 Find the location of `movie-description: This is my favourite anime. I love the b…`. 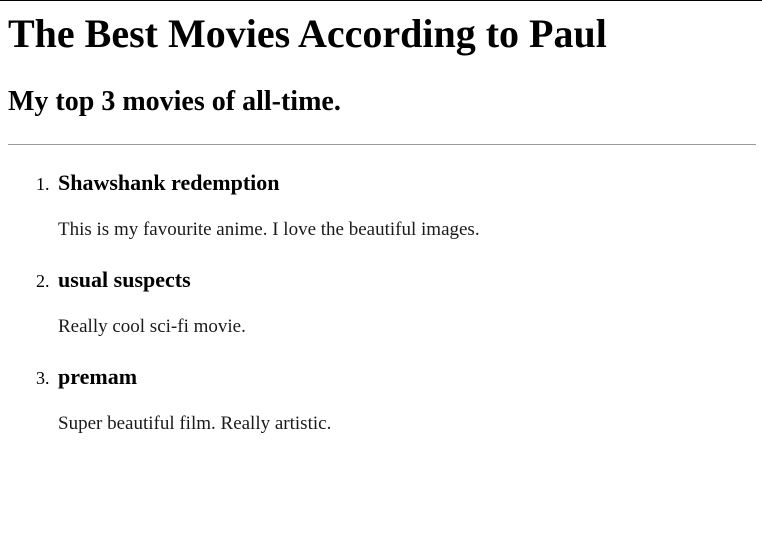

movie-description: This is my favourite anime. I love the b… is located at coordinates (269, 229).